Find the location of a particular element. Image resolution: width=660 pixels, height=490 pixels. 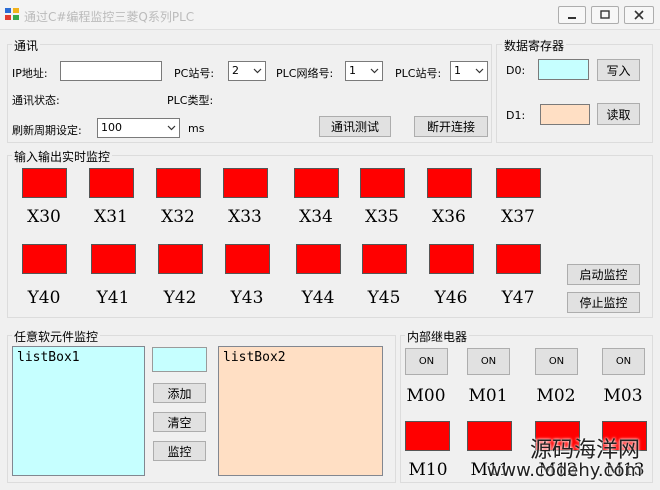

ip-input is located at coordinates (111, 71).